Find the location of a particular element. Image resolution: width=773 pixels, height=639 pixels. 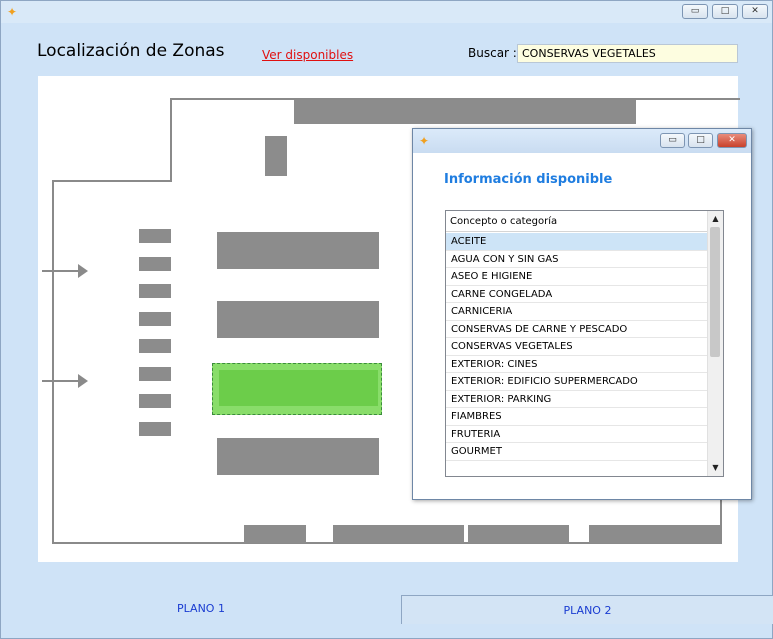

list-item: ACEITE is located at coordinates (576, 242).